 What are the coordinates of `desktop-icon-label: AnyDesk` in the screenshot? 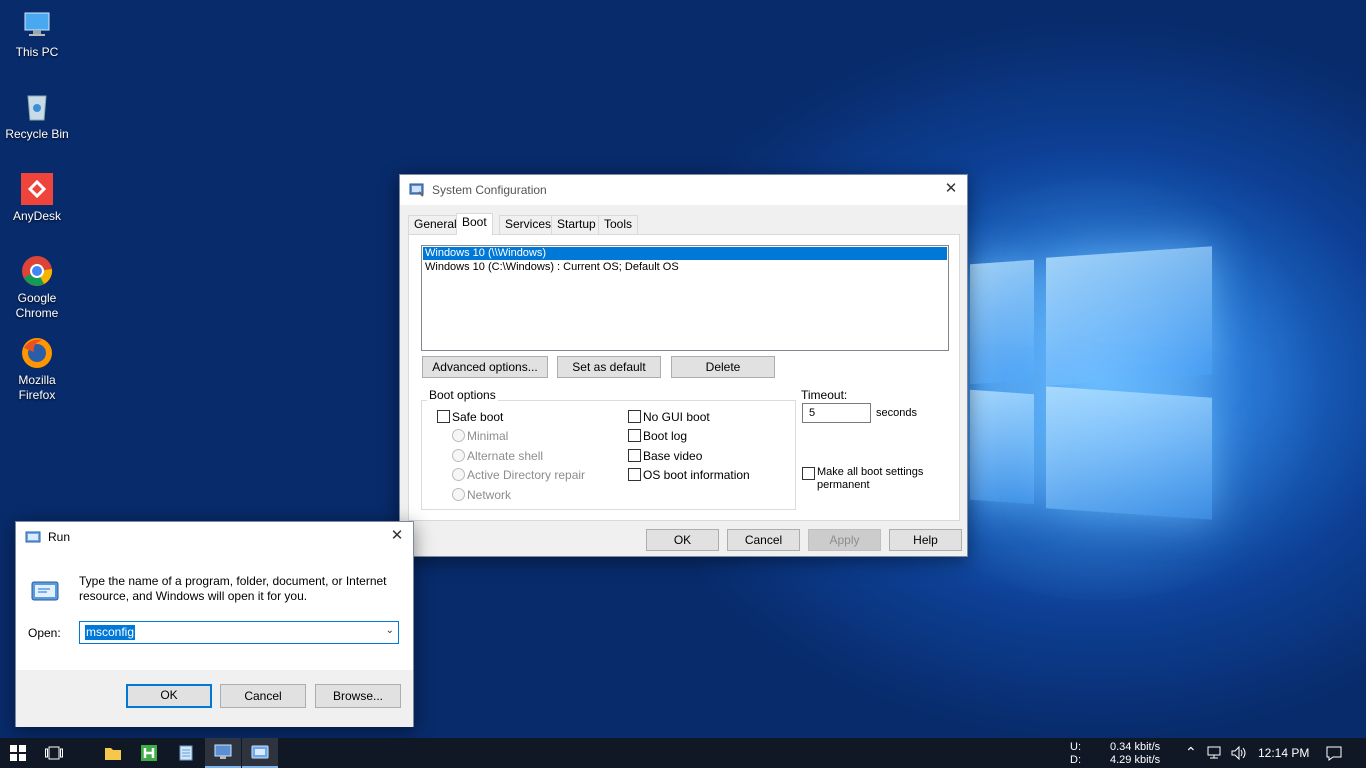 It's located at (37, 216).